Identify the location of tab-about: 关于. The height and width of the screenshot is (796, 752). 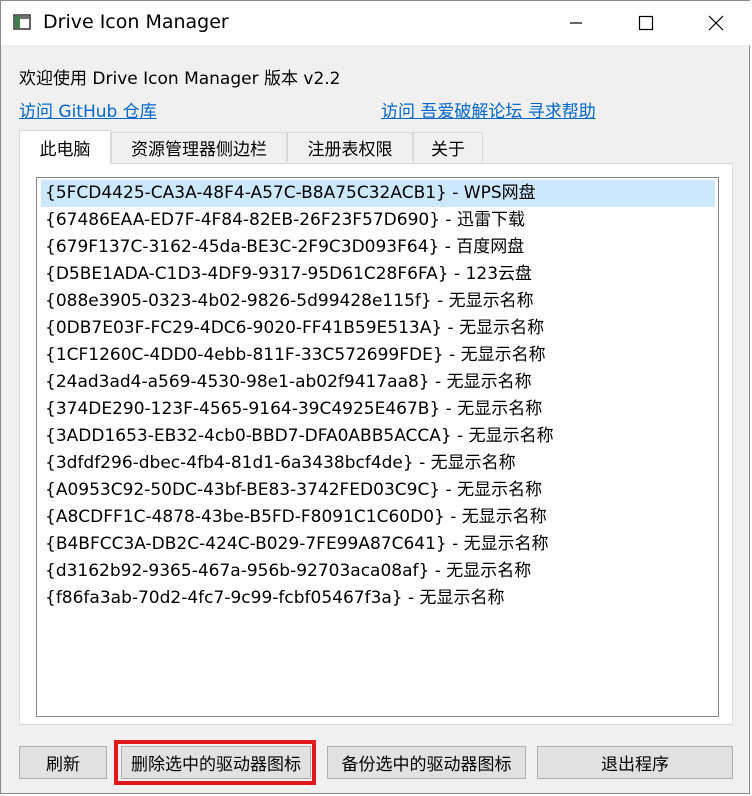
(448, 147).